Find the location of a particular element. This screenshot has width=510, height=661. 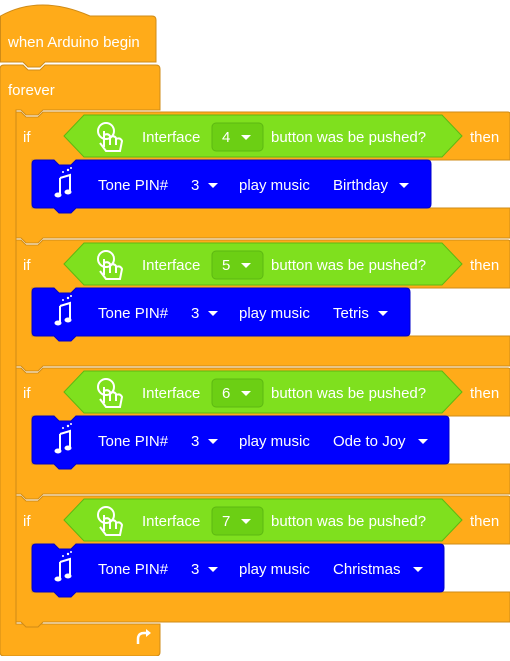

when-arduino-begin-block: when Arduino begin is located at coordinates (78, 36).